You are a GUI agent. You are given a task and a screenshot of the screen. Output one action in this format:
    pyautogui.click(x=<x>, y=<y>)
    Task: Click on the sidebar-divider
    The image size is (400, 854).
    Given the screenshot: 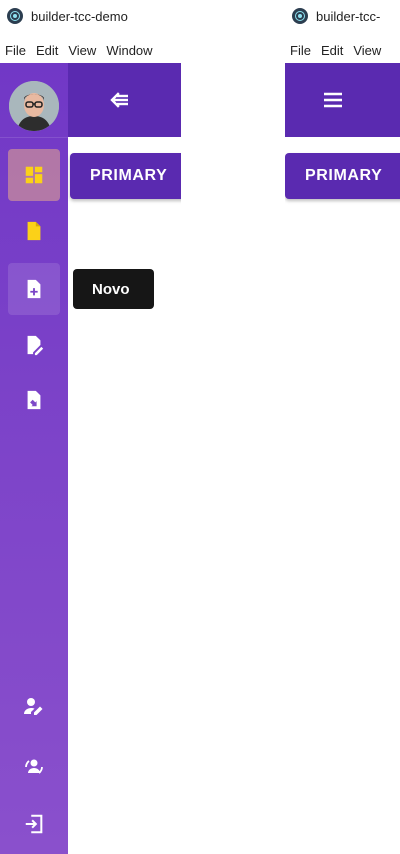 What is the action you would take?
    pyautogui.click(x=34, y=137)
    